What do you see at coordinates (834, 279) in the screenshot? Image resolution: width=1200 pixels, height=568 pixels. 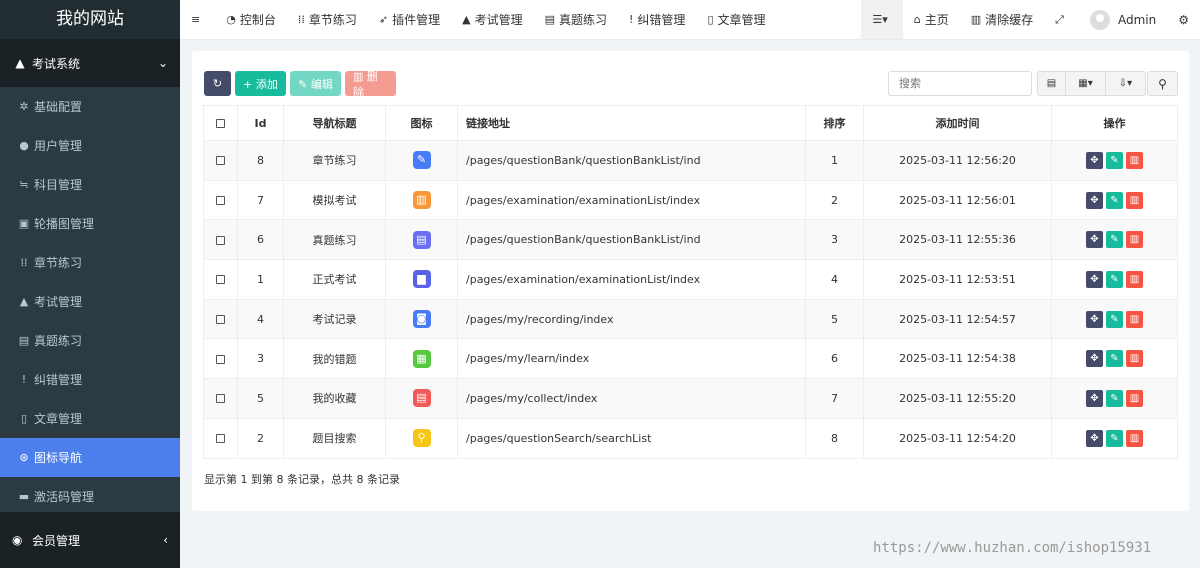 I see `cell-sort: 4` at bounding box center [834, 279].